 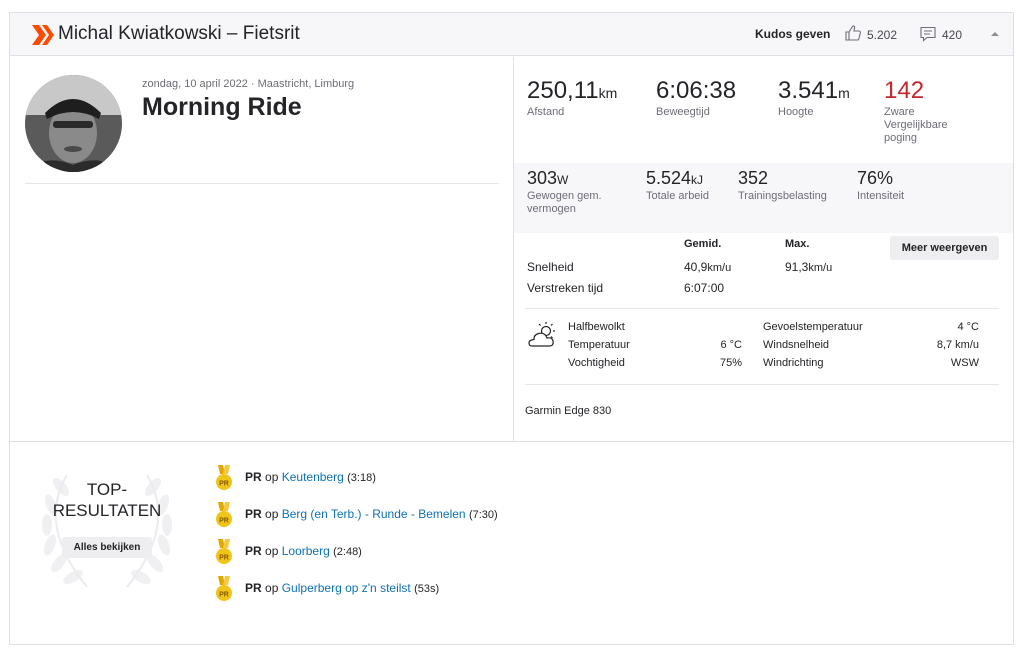 I want to click on segment-link: Loorberg, so click(x=306, y=551).